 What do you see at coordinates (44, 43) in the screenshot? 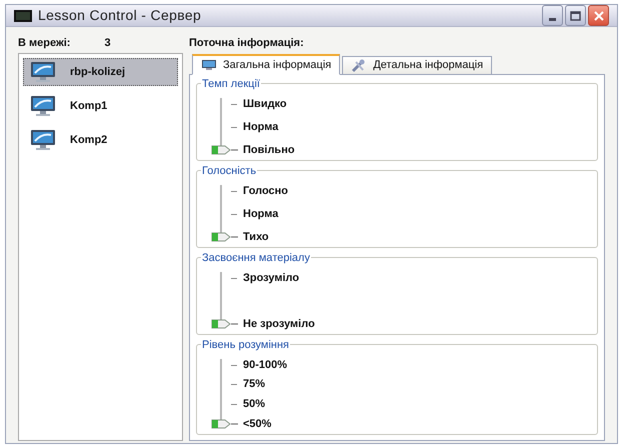
I see `network-label: В мережі:` at bounding box center [44, 43].